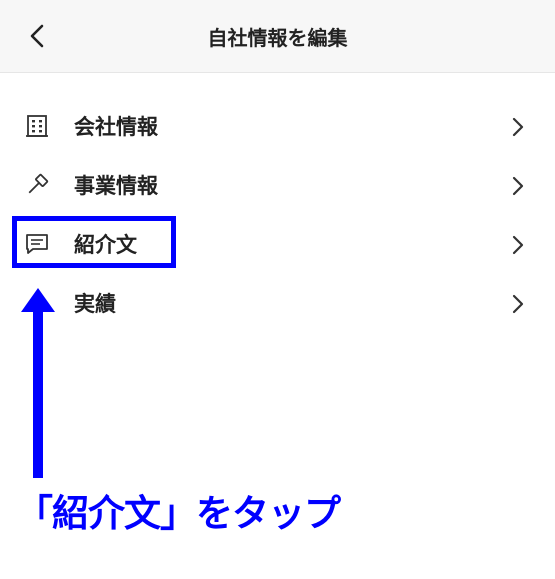  Describe the element at coordinates (37, 126) in the screenshot. I see `building-icon` at that location.